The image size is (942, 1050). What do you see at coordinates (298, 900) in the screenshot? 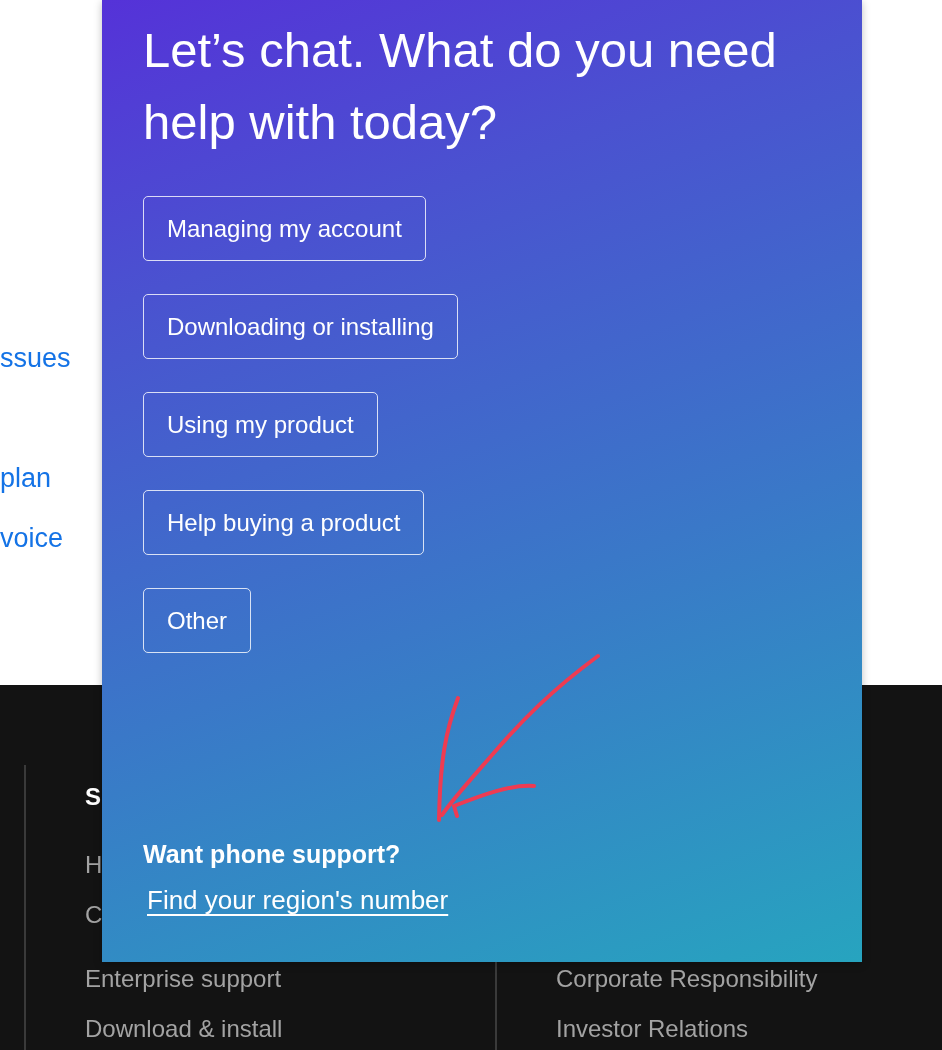
I see `region-number-link: Find your region's number` at bounding box center [298, 900].